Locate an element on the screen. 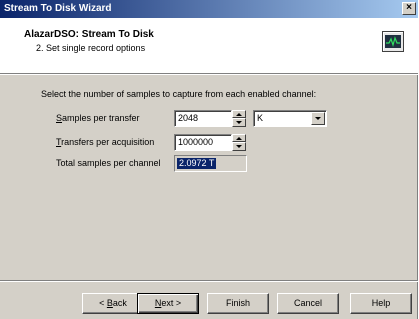 The height and width of the screenshot is (319, 419). transfers-per-acquisition-spinner is located at coordinates (239, 142).